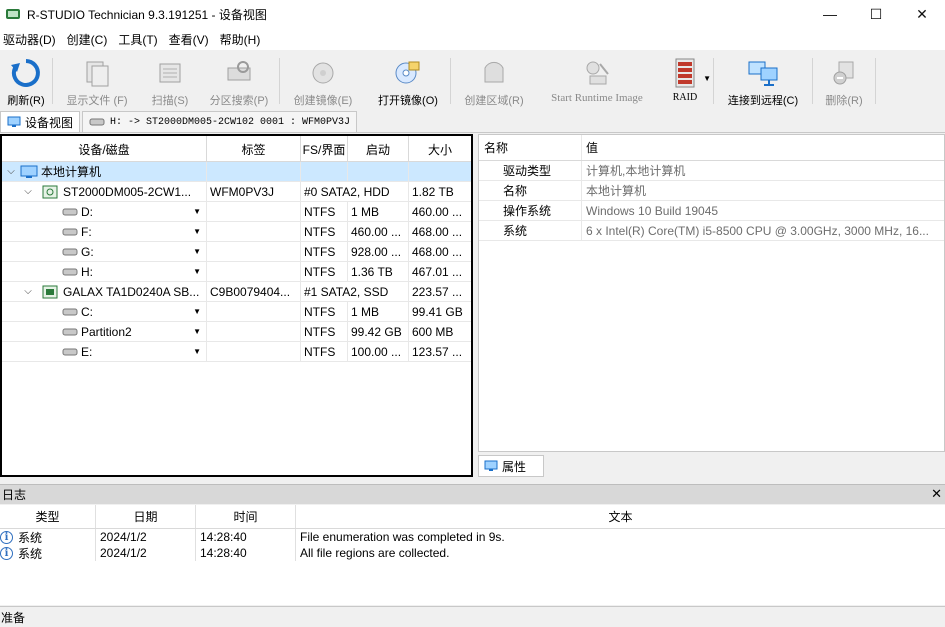  I want to click on property-row: 名称 本地计算机, so click(711, 191).